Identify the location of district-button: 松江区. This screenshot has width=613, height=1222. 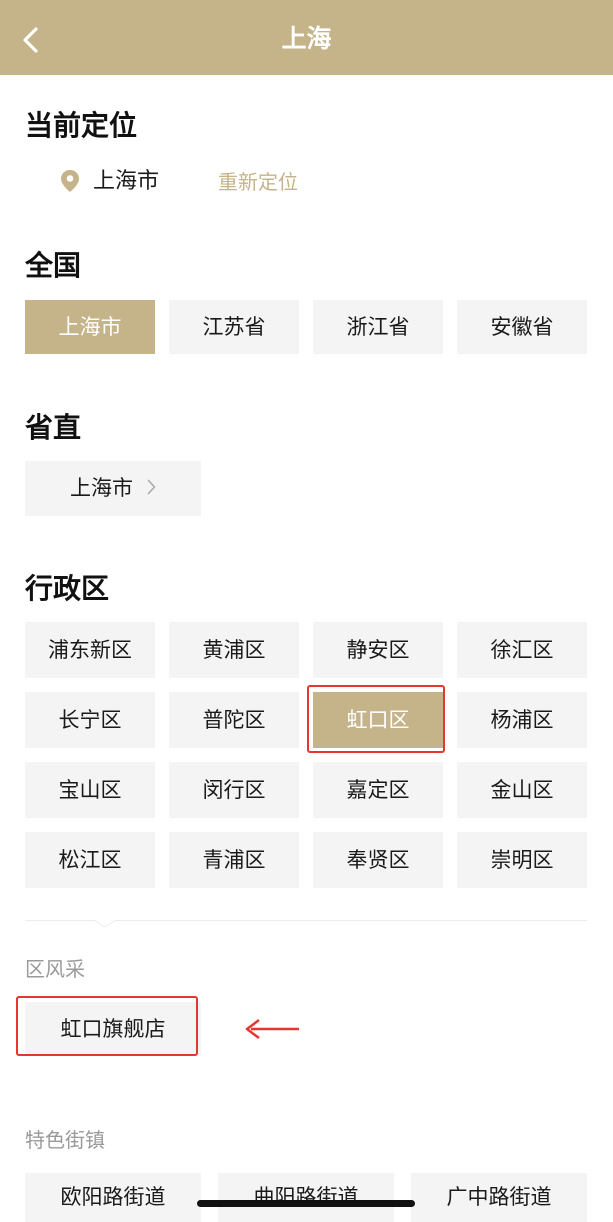
(90, 860).